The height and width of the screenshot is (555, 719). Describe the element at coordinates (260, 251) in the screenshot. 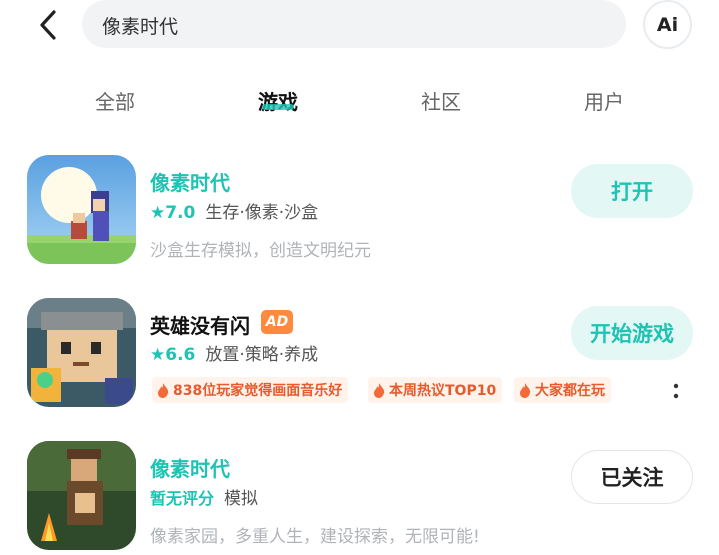

I see `app-description: 沙盒生存模拟，创造文明纪元` at that location.